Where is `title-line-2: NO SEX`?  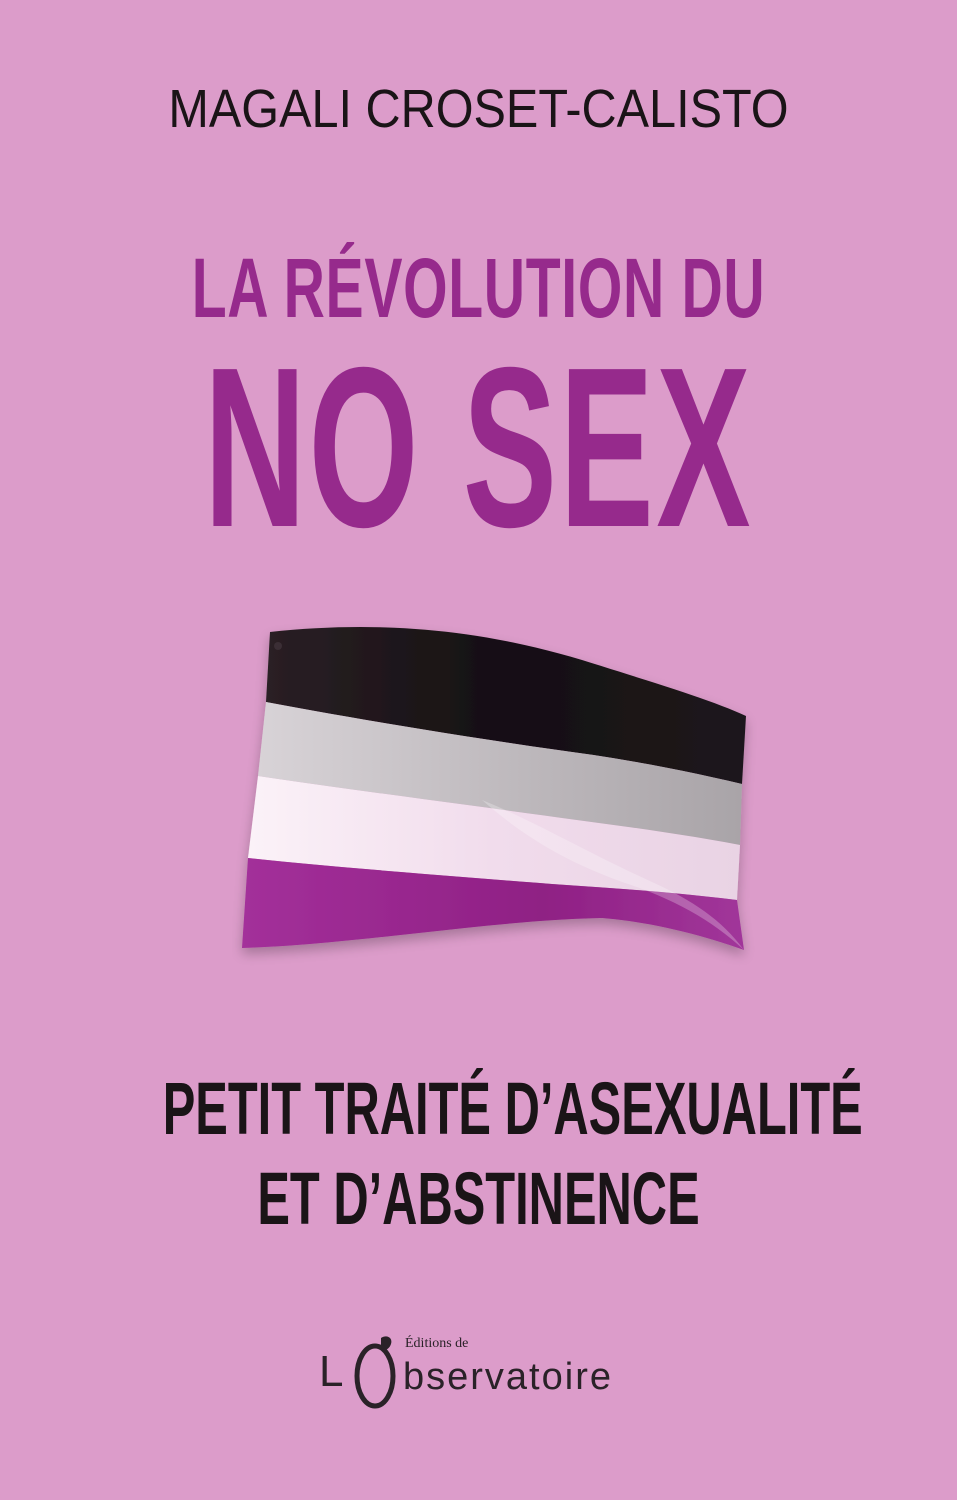 title-line-2: NO SEX is located at coordinates (478, 448).